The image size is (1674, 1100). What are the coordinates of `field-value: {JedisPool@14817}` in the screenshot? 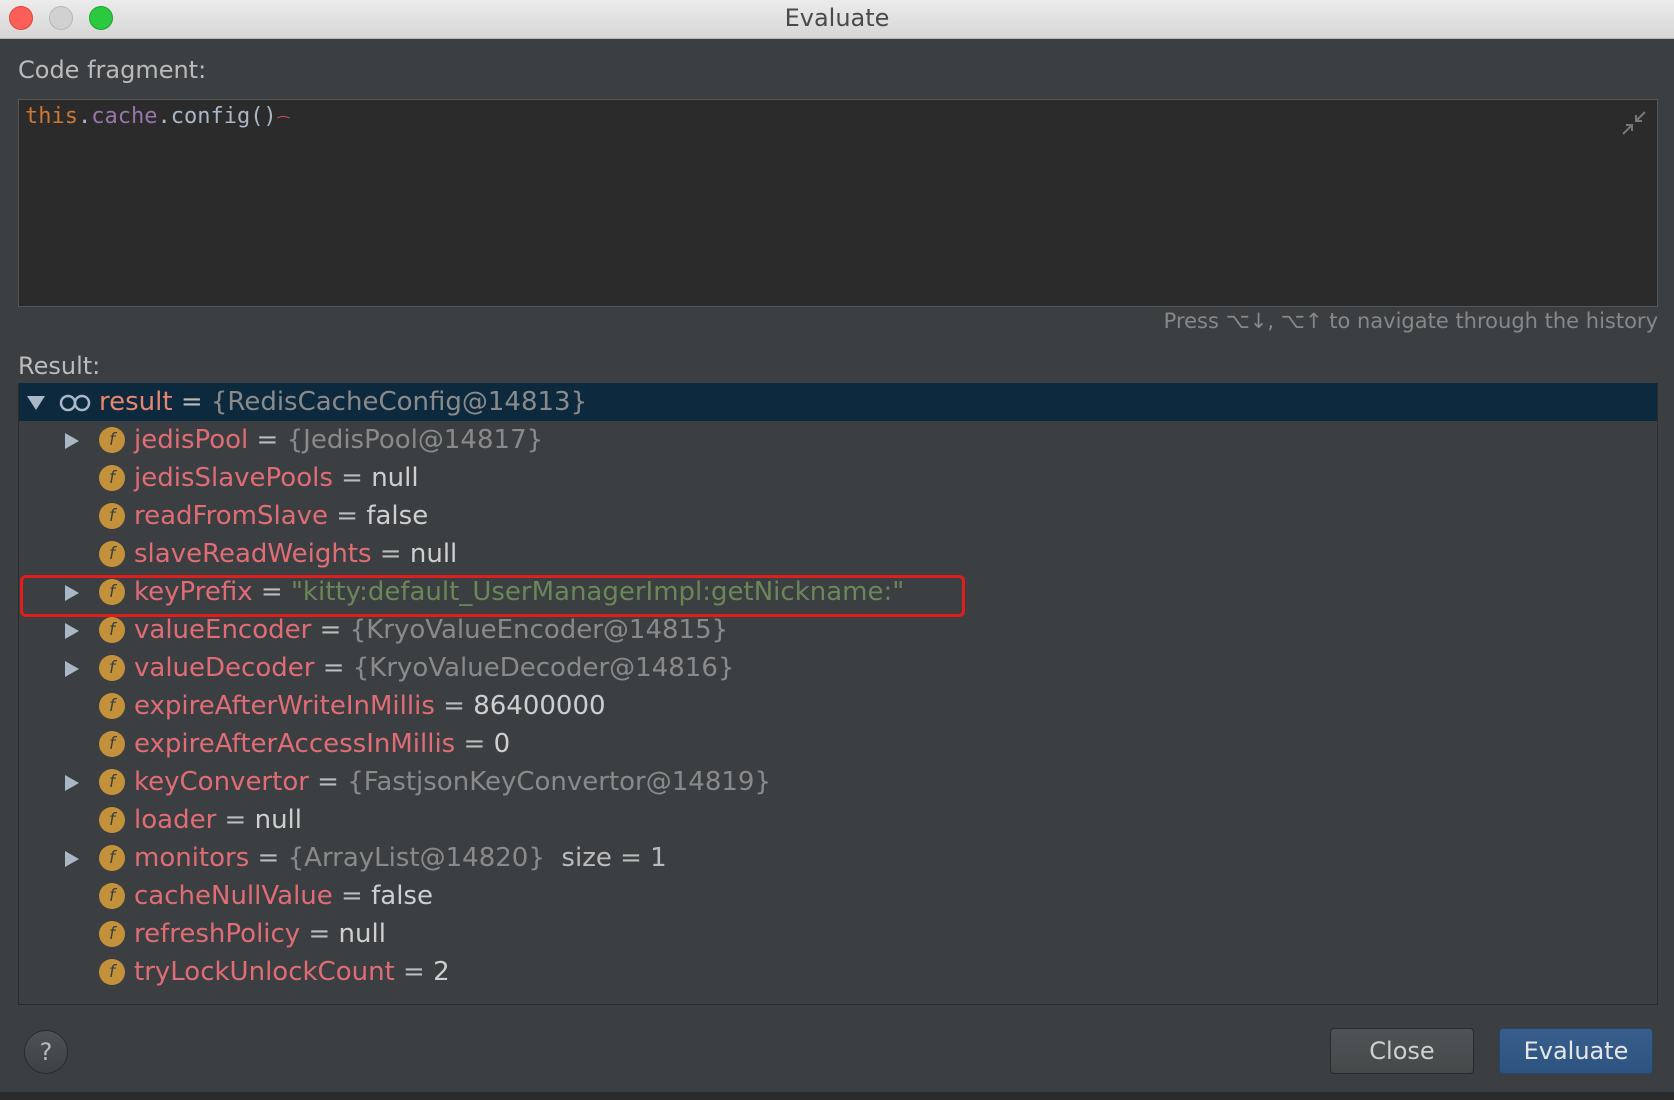 It's located at (415, 440).